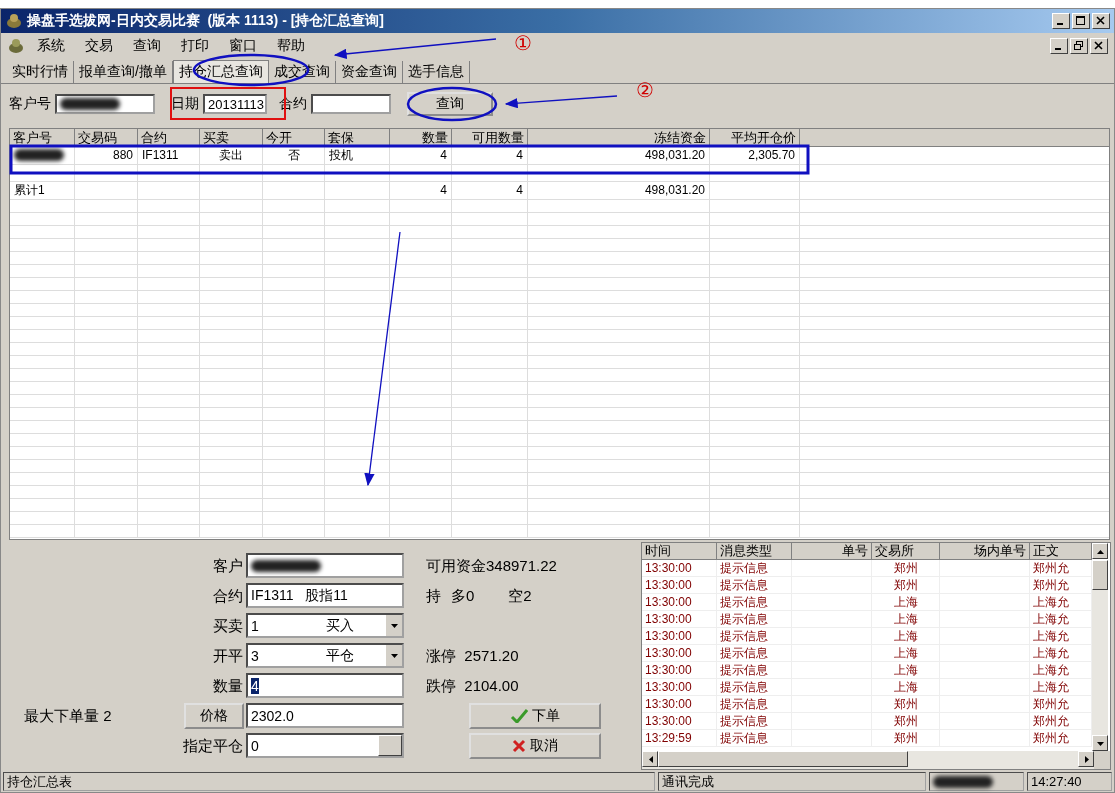 Image resolution: width=1115 pixels, height=793 pixels. I want to click on table-cell: 13:30:00, so click(679, 721).